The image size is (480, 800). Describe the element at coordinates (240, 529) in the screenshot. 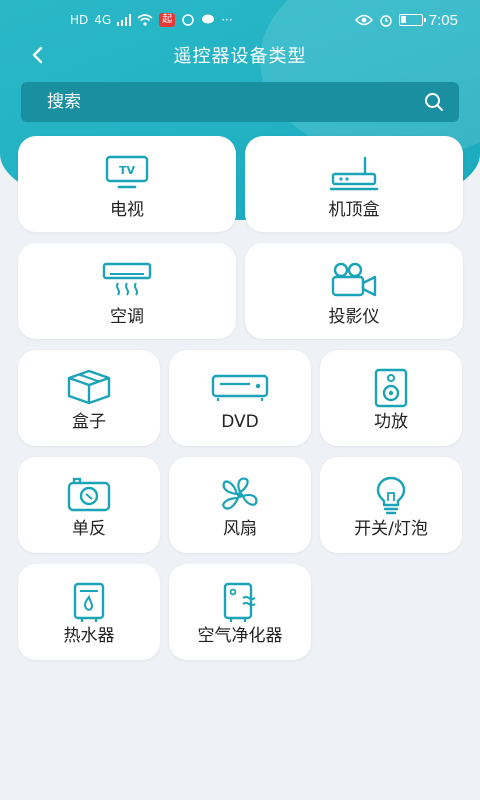

I see `device-label: 风扇` at that location.